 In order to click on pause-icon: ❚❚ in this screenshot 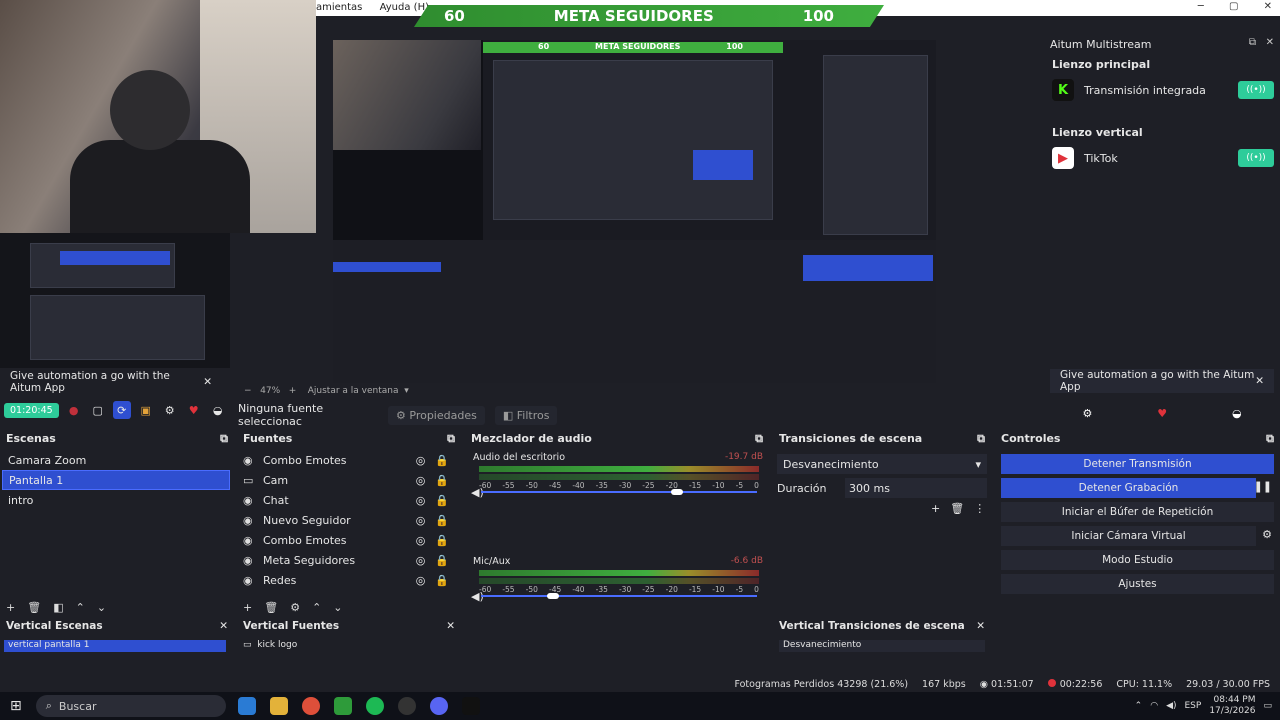, I will do `click(1263, 486)`.